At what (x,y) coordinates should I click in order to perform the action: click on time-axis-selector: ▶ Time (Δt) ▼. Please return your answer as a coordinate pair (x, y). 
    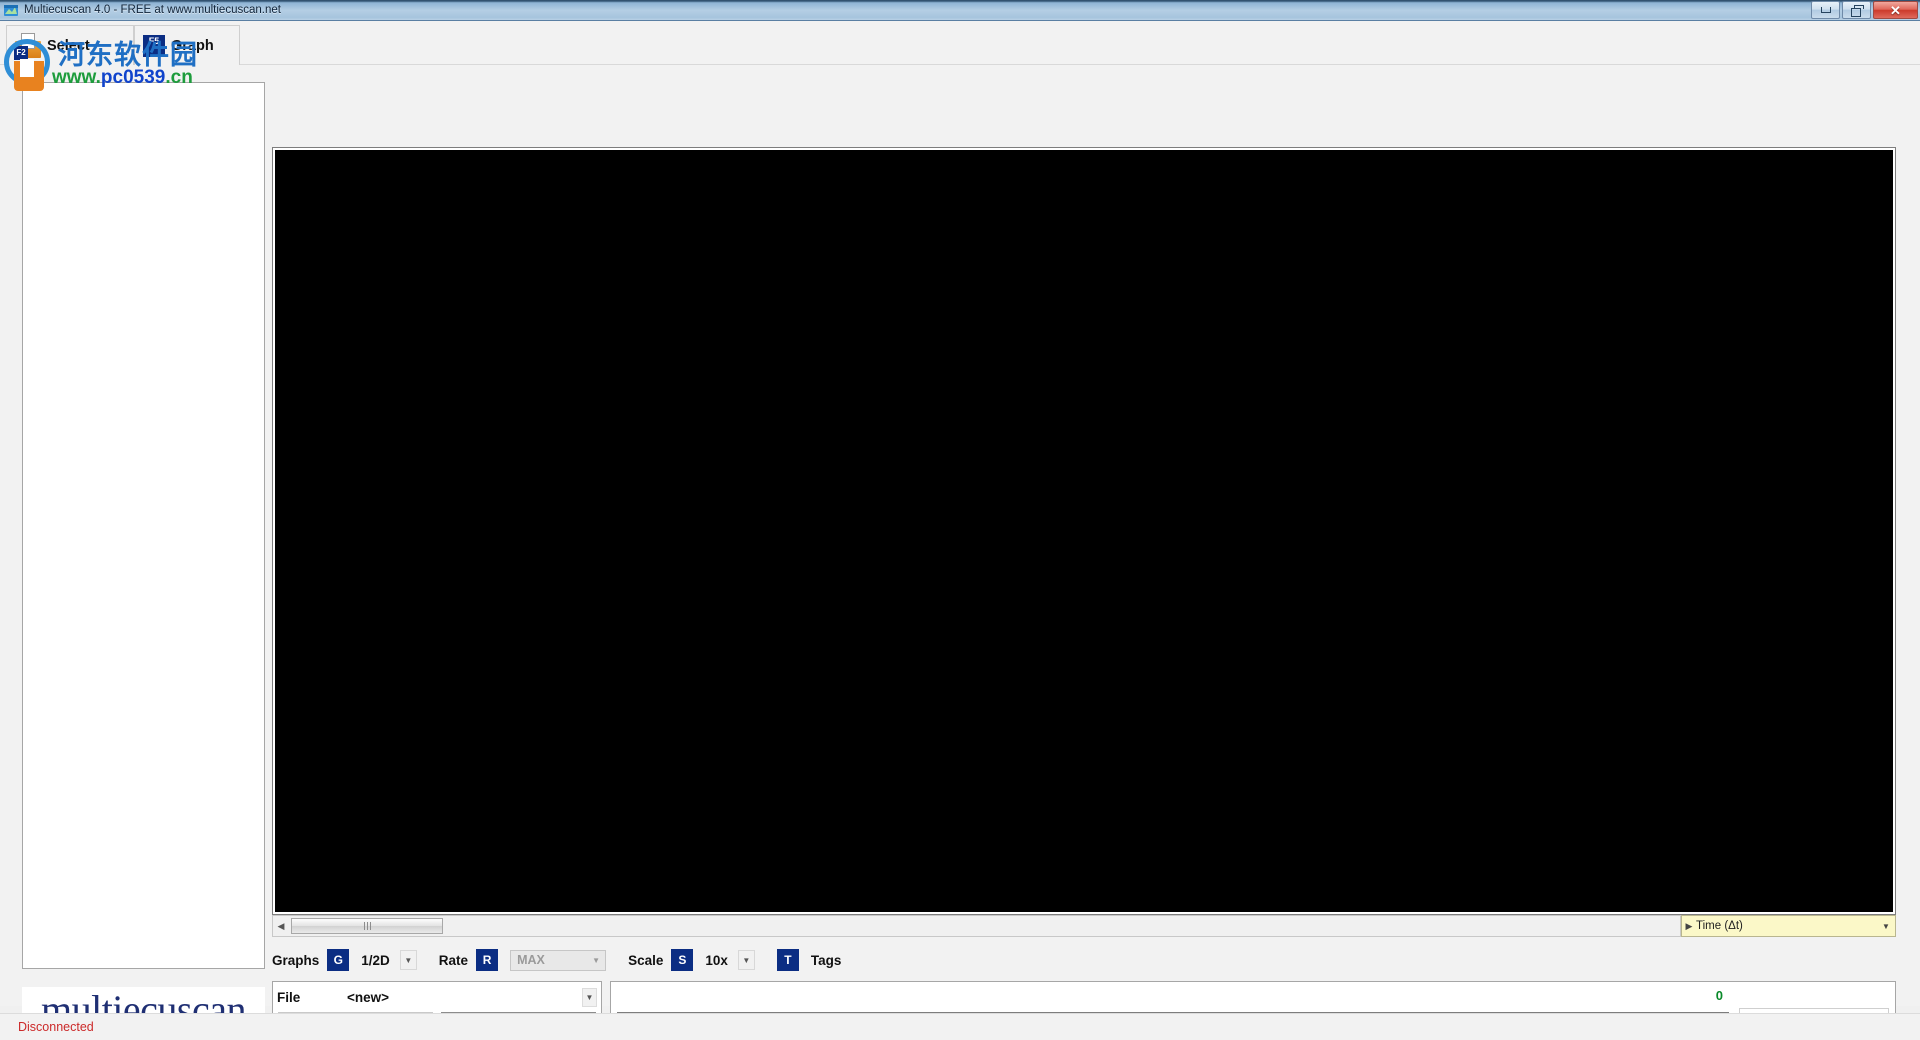
    Looking at the image, I should click on (1788, 926).